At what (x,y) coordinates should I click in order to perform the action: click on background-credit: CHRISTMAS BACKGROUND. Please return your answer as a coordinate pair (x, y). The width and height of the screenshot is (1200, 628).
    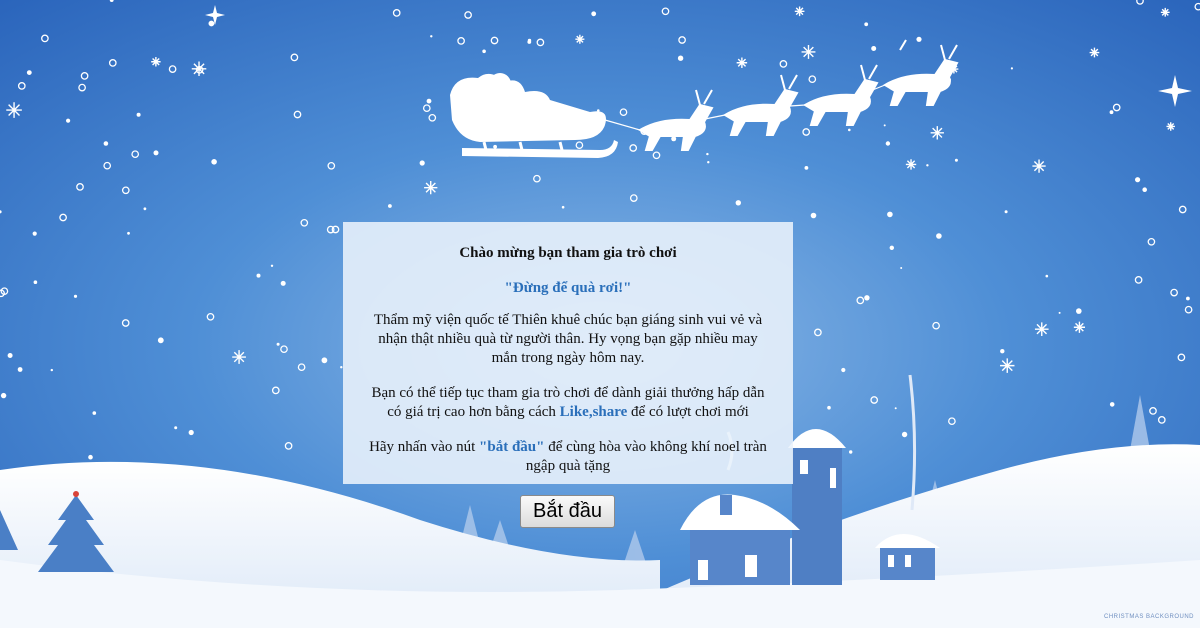
    Looking at the image, I should click on (1148, 617).